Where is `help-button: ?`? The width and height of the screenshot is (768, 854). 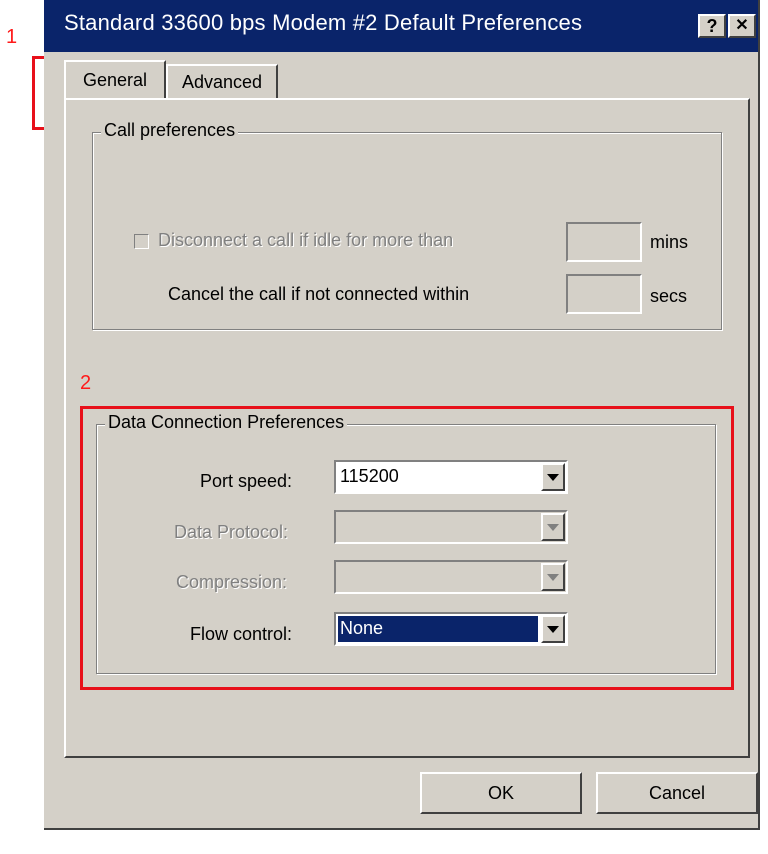
help-button: ? is located at coordinates (712, 26).